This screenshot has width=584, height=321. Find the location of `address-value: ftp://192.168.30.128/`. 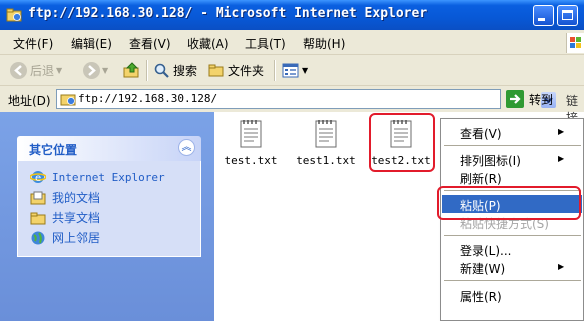

address-value: ftp://192.168.30.128/ is located at coordinates (148, 98).